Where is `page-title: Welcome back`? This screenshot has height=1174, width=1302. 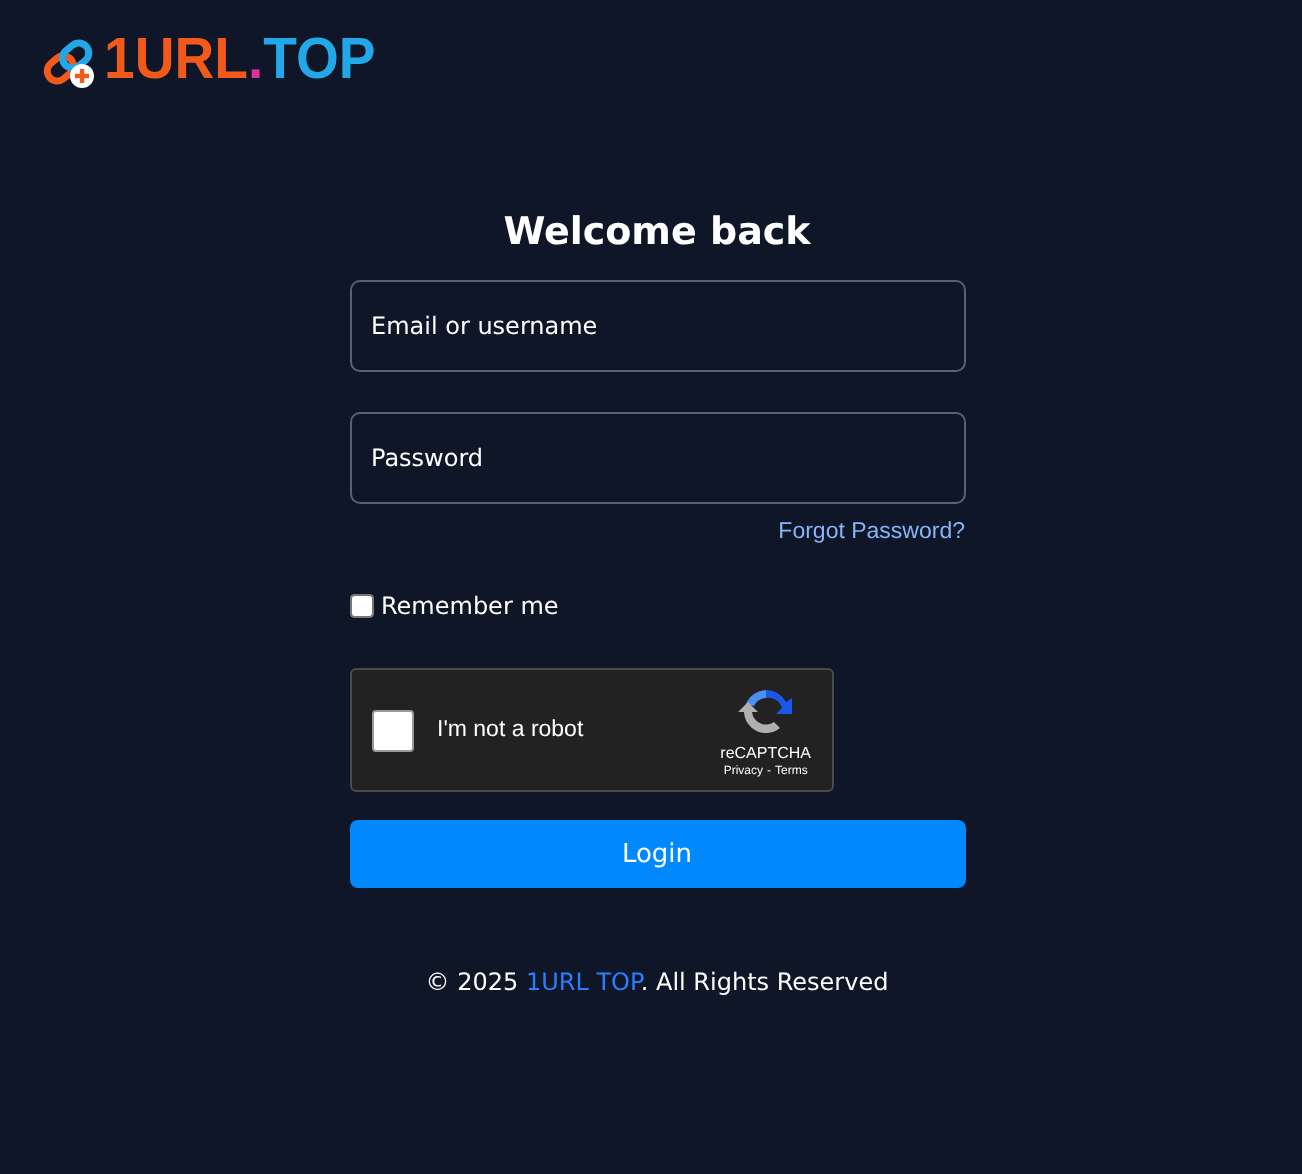 page-title: Welcome back is located at coordinates (657, 232).